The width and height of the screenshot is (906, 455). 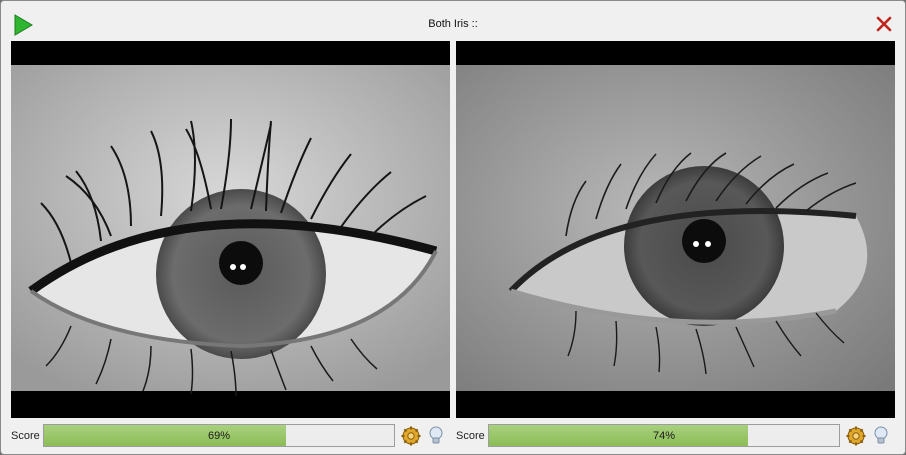 I want to click on left-score-bar: 69%, so click(x=219, y=435).